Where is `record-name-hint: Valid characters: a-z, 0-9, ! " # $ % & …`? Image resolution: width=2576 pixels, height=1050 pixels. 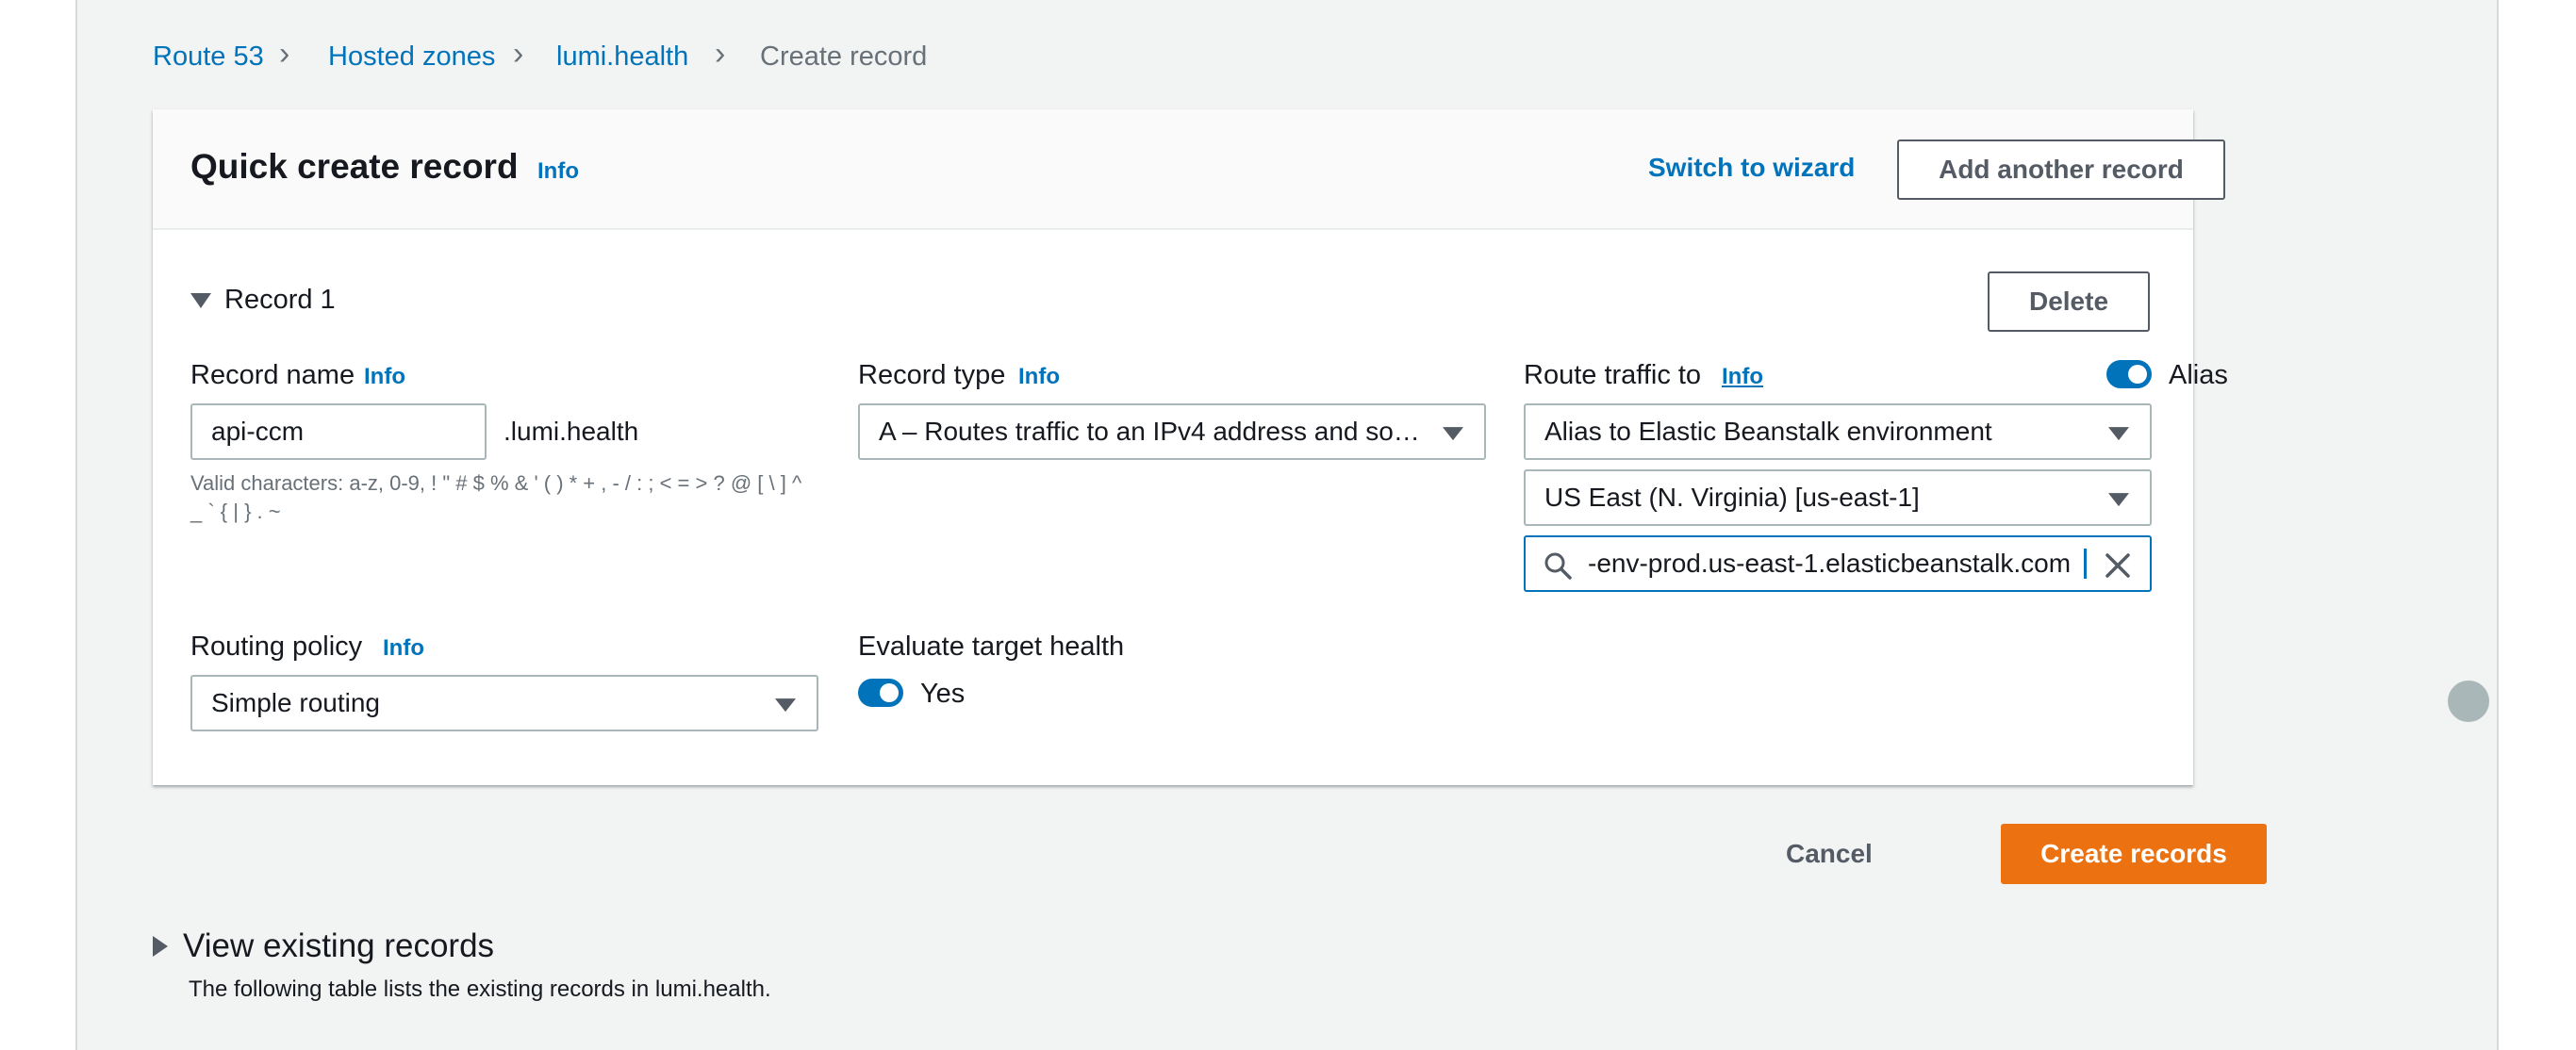
record-name-hint: Valid characters: a-z, 0-9, ! " # $ % & … is located at coordinates (496, 497).